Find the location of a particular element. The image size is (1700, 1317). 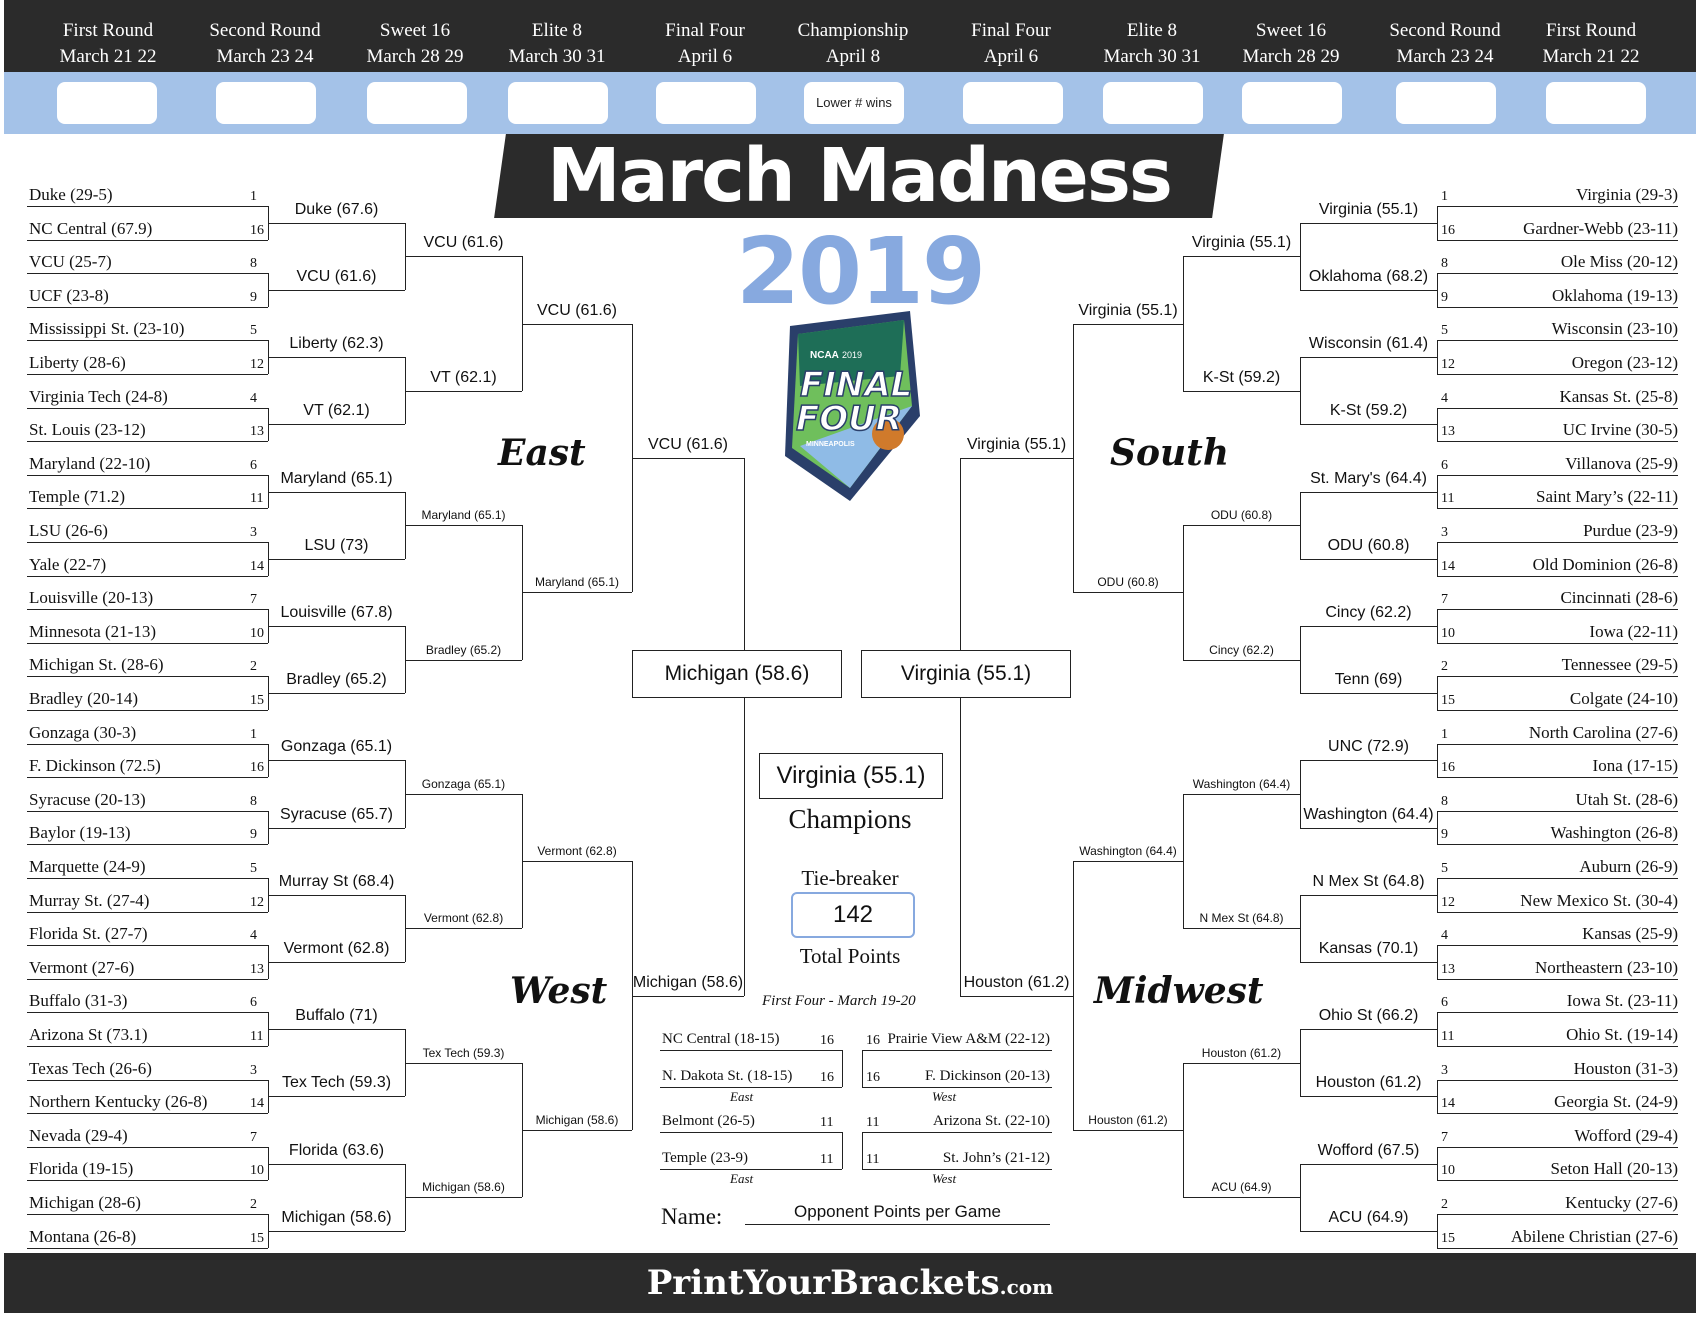

right-round4-pick: Virginia (55.1) is located at coordinates (1128, 311).